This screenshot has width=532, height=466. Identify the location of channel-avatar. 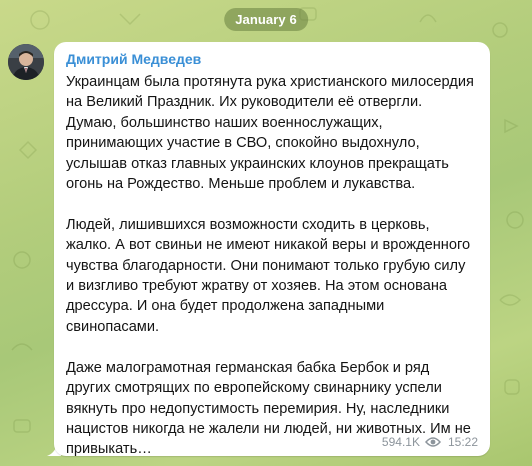
(26, 62).